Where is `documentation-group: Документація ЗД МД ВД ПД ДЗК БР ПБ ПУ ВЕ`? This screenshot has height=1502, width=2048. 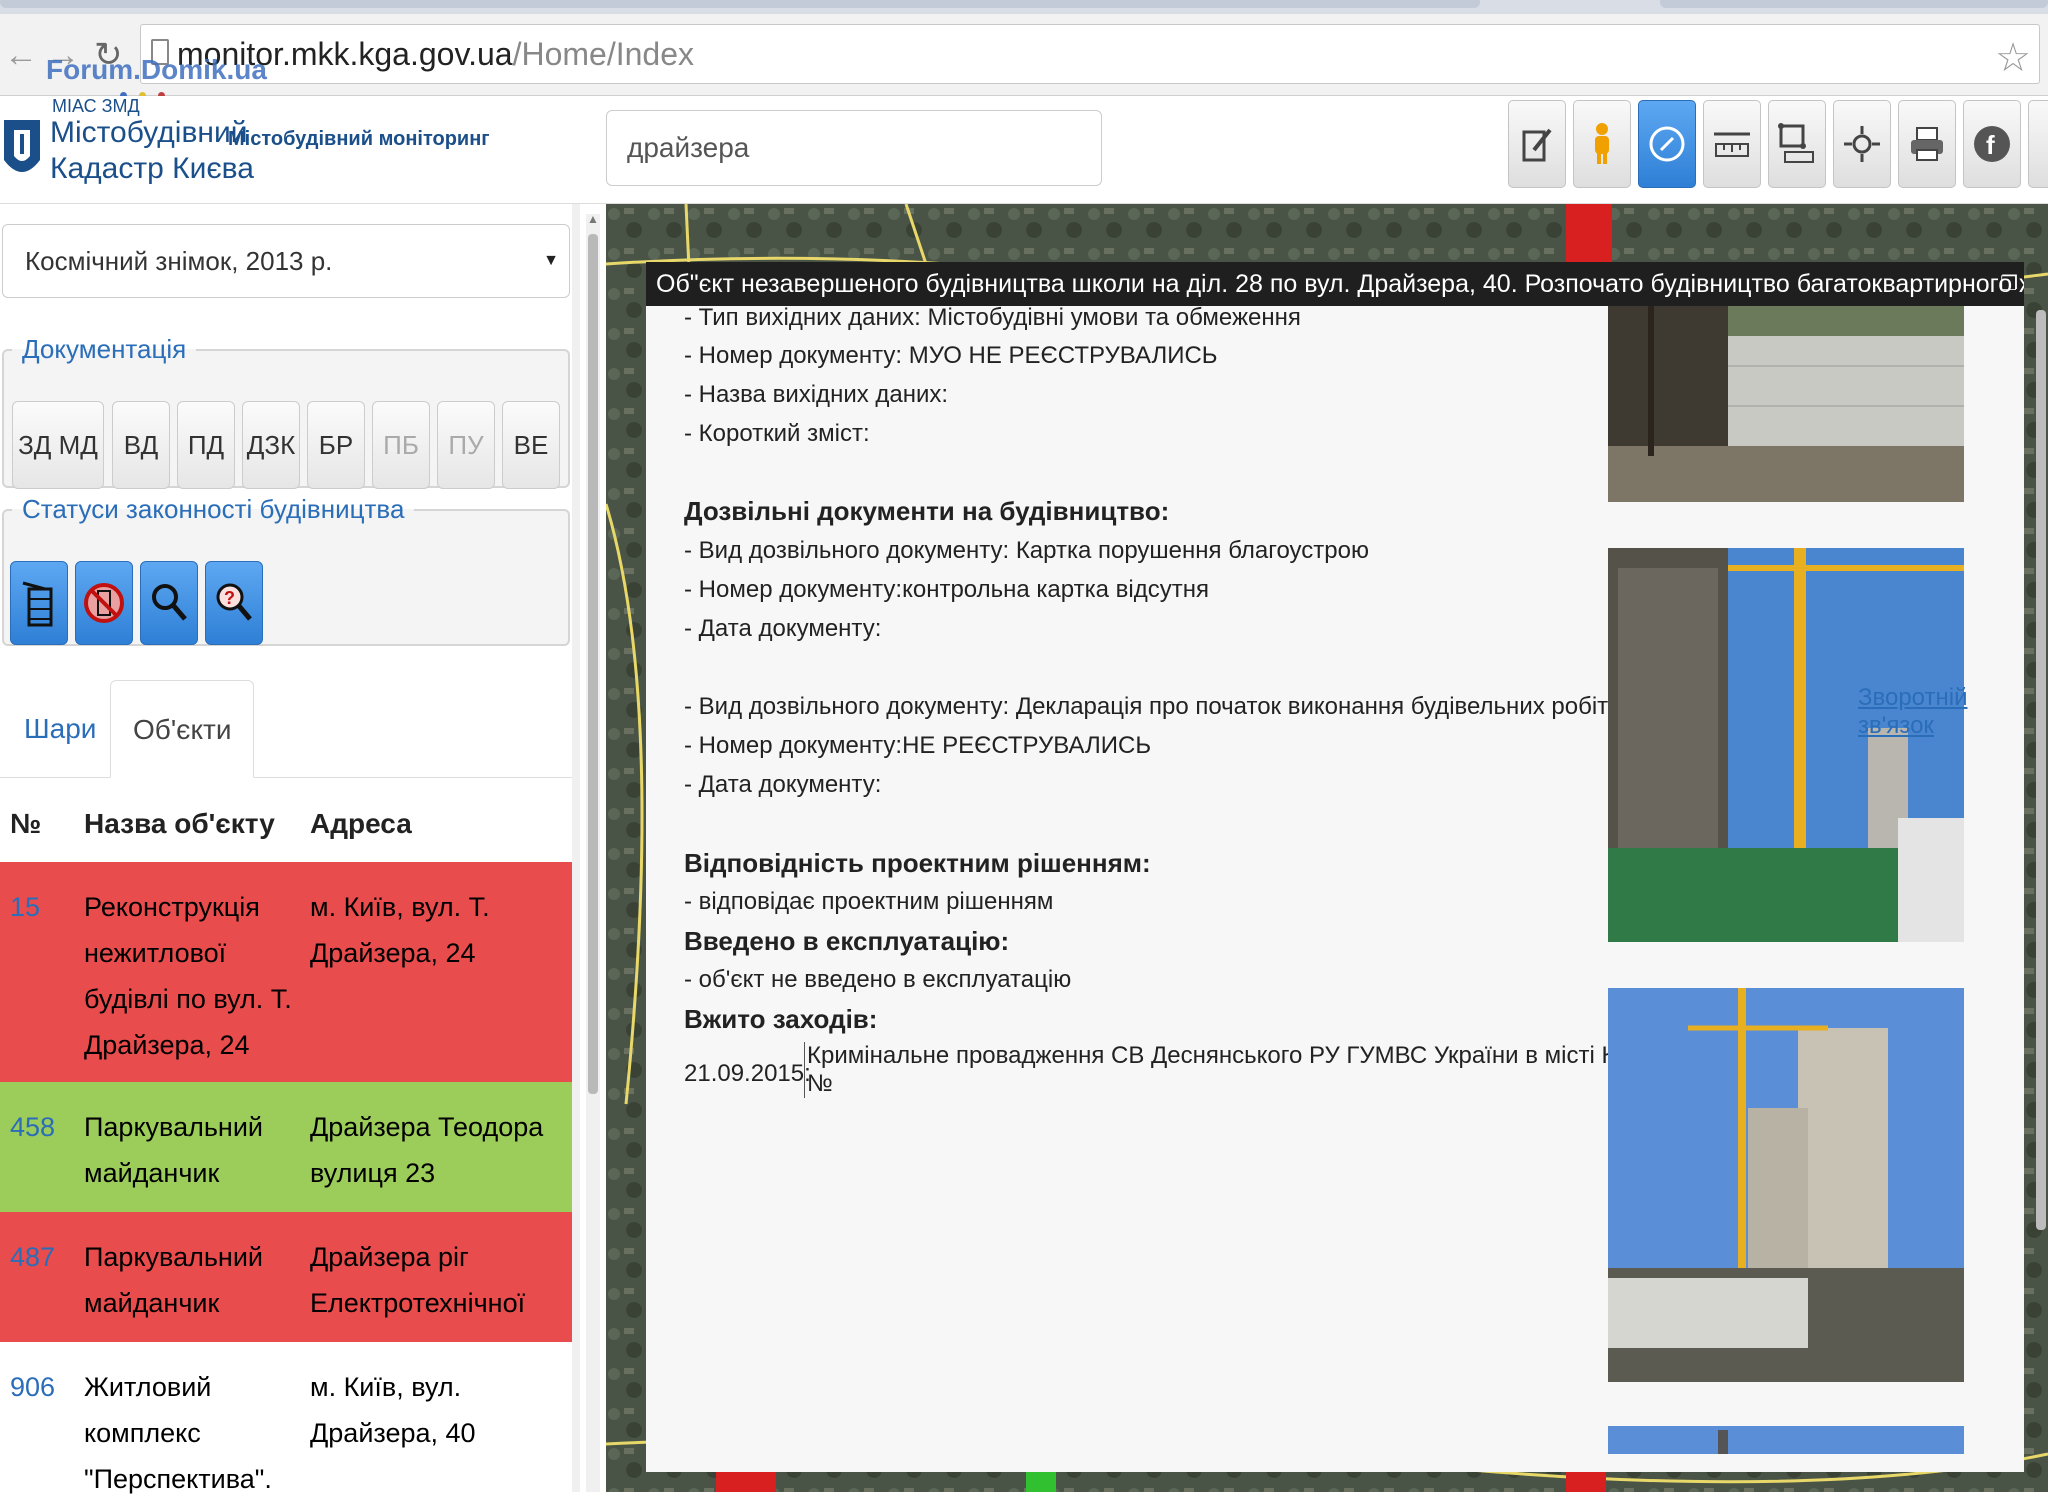
documentation-group: Документація ЗД МД ВД ПД ДЗК БР ПБ ПУ ВЕ is located at coordinates (286, 411).